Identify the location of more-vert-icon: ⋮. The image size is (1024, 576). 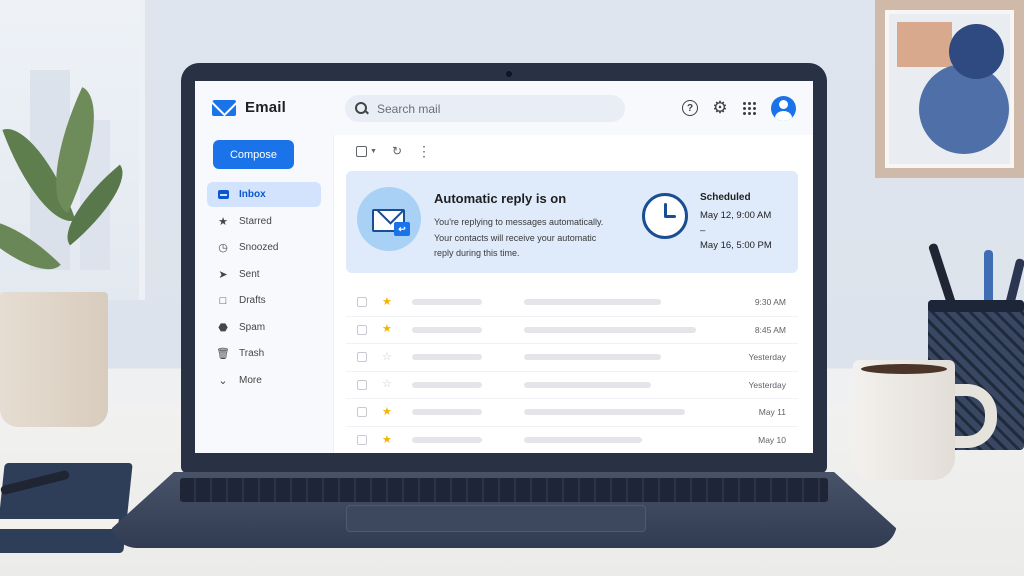
(424, 151).